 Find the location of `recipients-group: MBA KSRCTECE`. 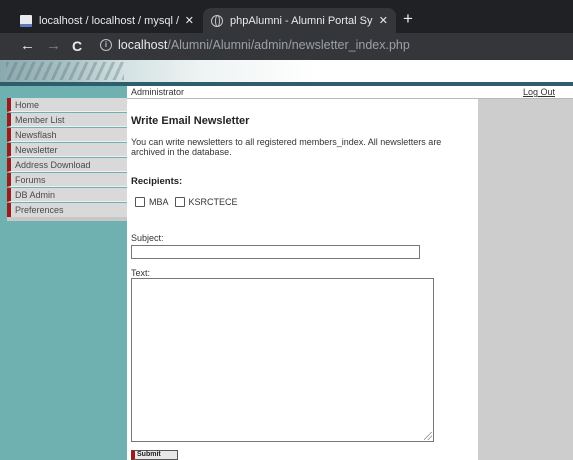

recipients-group: MBA KSRCTECE is located at coordinates (189, 202).